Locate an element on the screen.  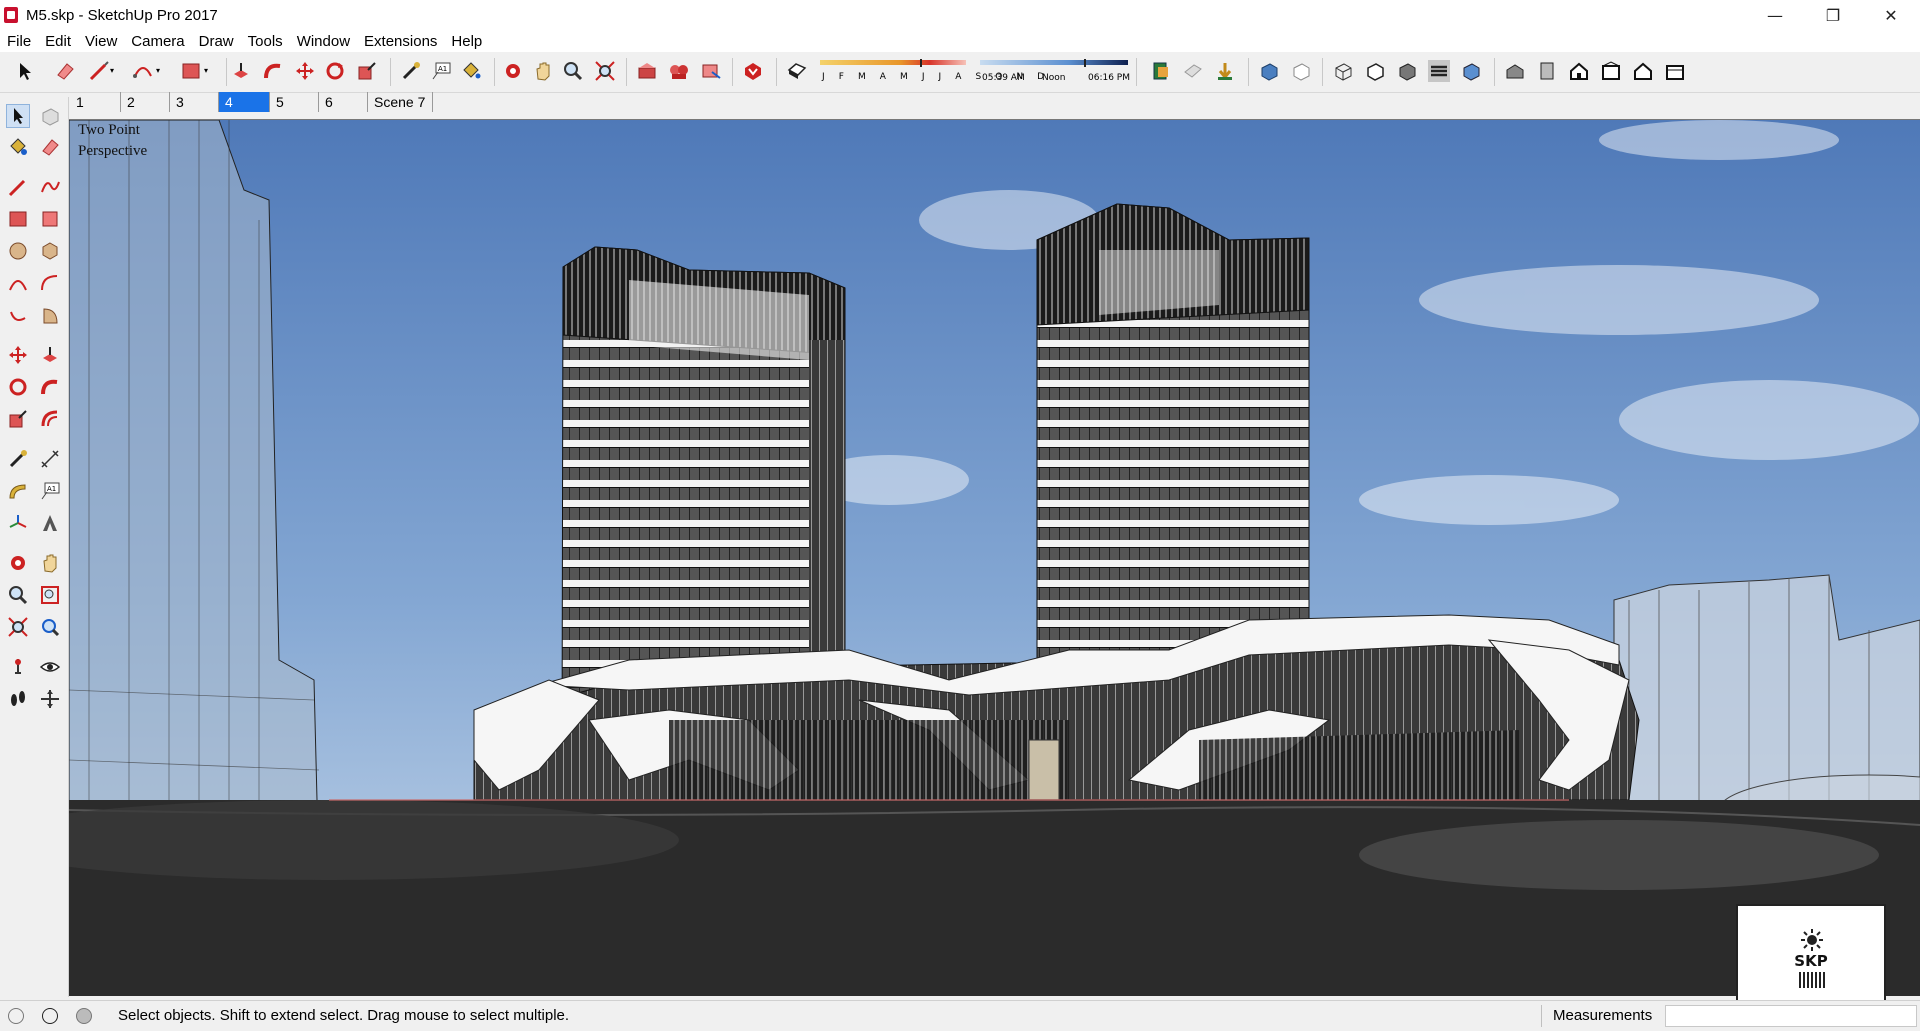
arc-tool-icon is located at coordinates (143, 71).